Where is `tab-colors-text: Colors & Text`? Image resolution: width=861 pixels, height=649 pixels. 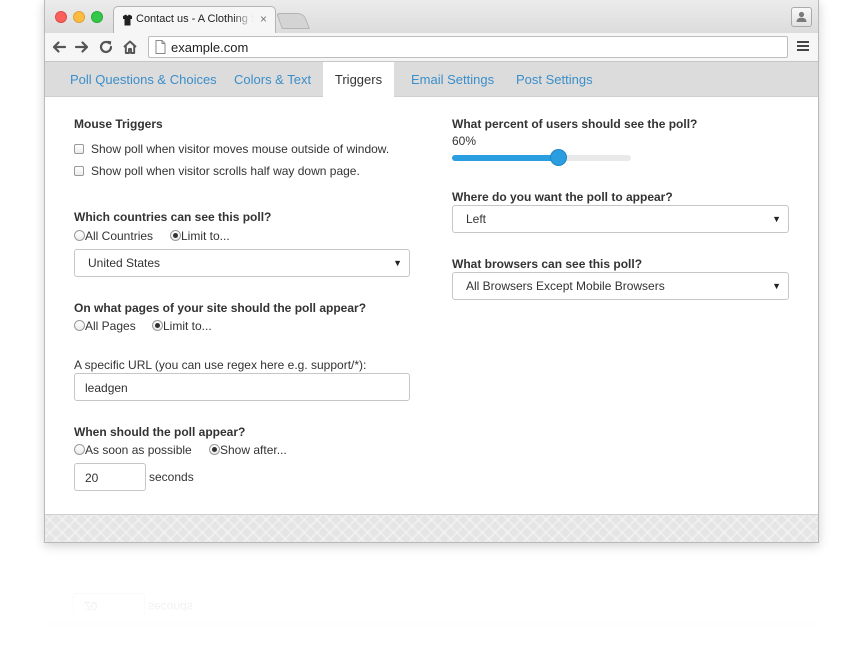
tab-colors-text: Colors & Text is located at coordinates (272, 79).